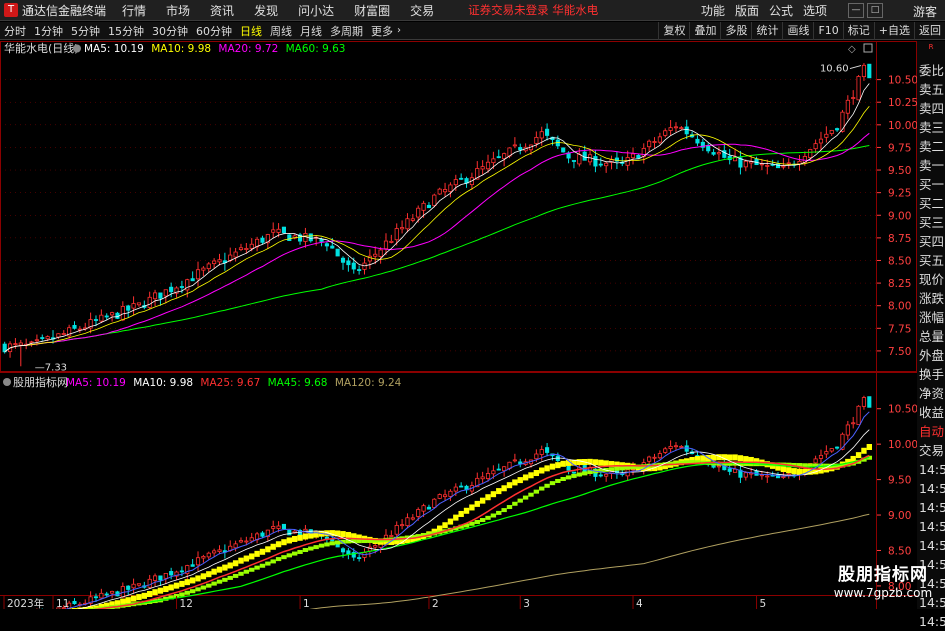  Describe the element at coordinates (875, 10) in the screenshot. I see `maximize-icon: □` at that location.